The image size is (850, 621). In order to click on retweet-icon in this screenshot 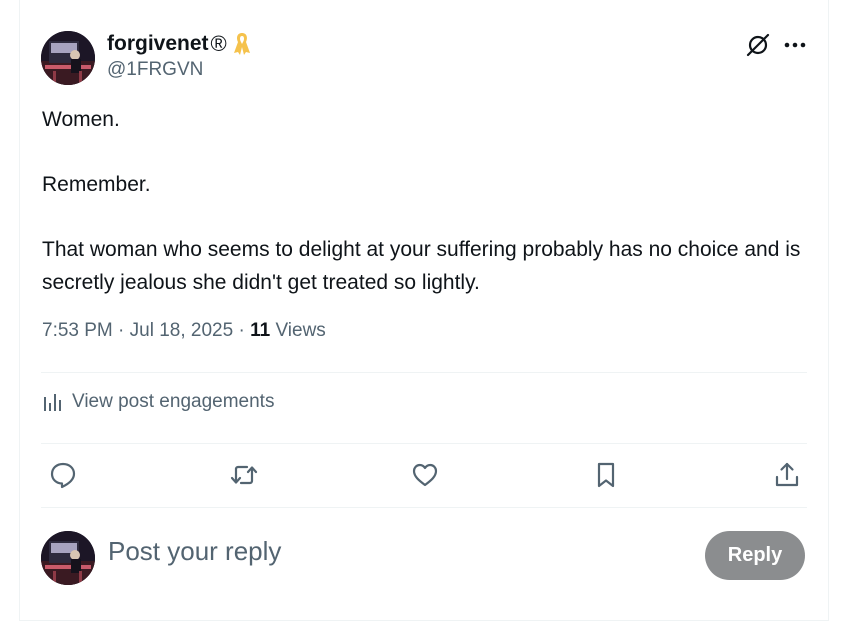, I will do `click(244, 475)`.